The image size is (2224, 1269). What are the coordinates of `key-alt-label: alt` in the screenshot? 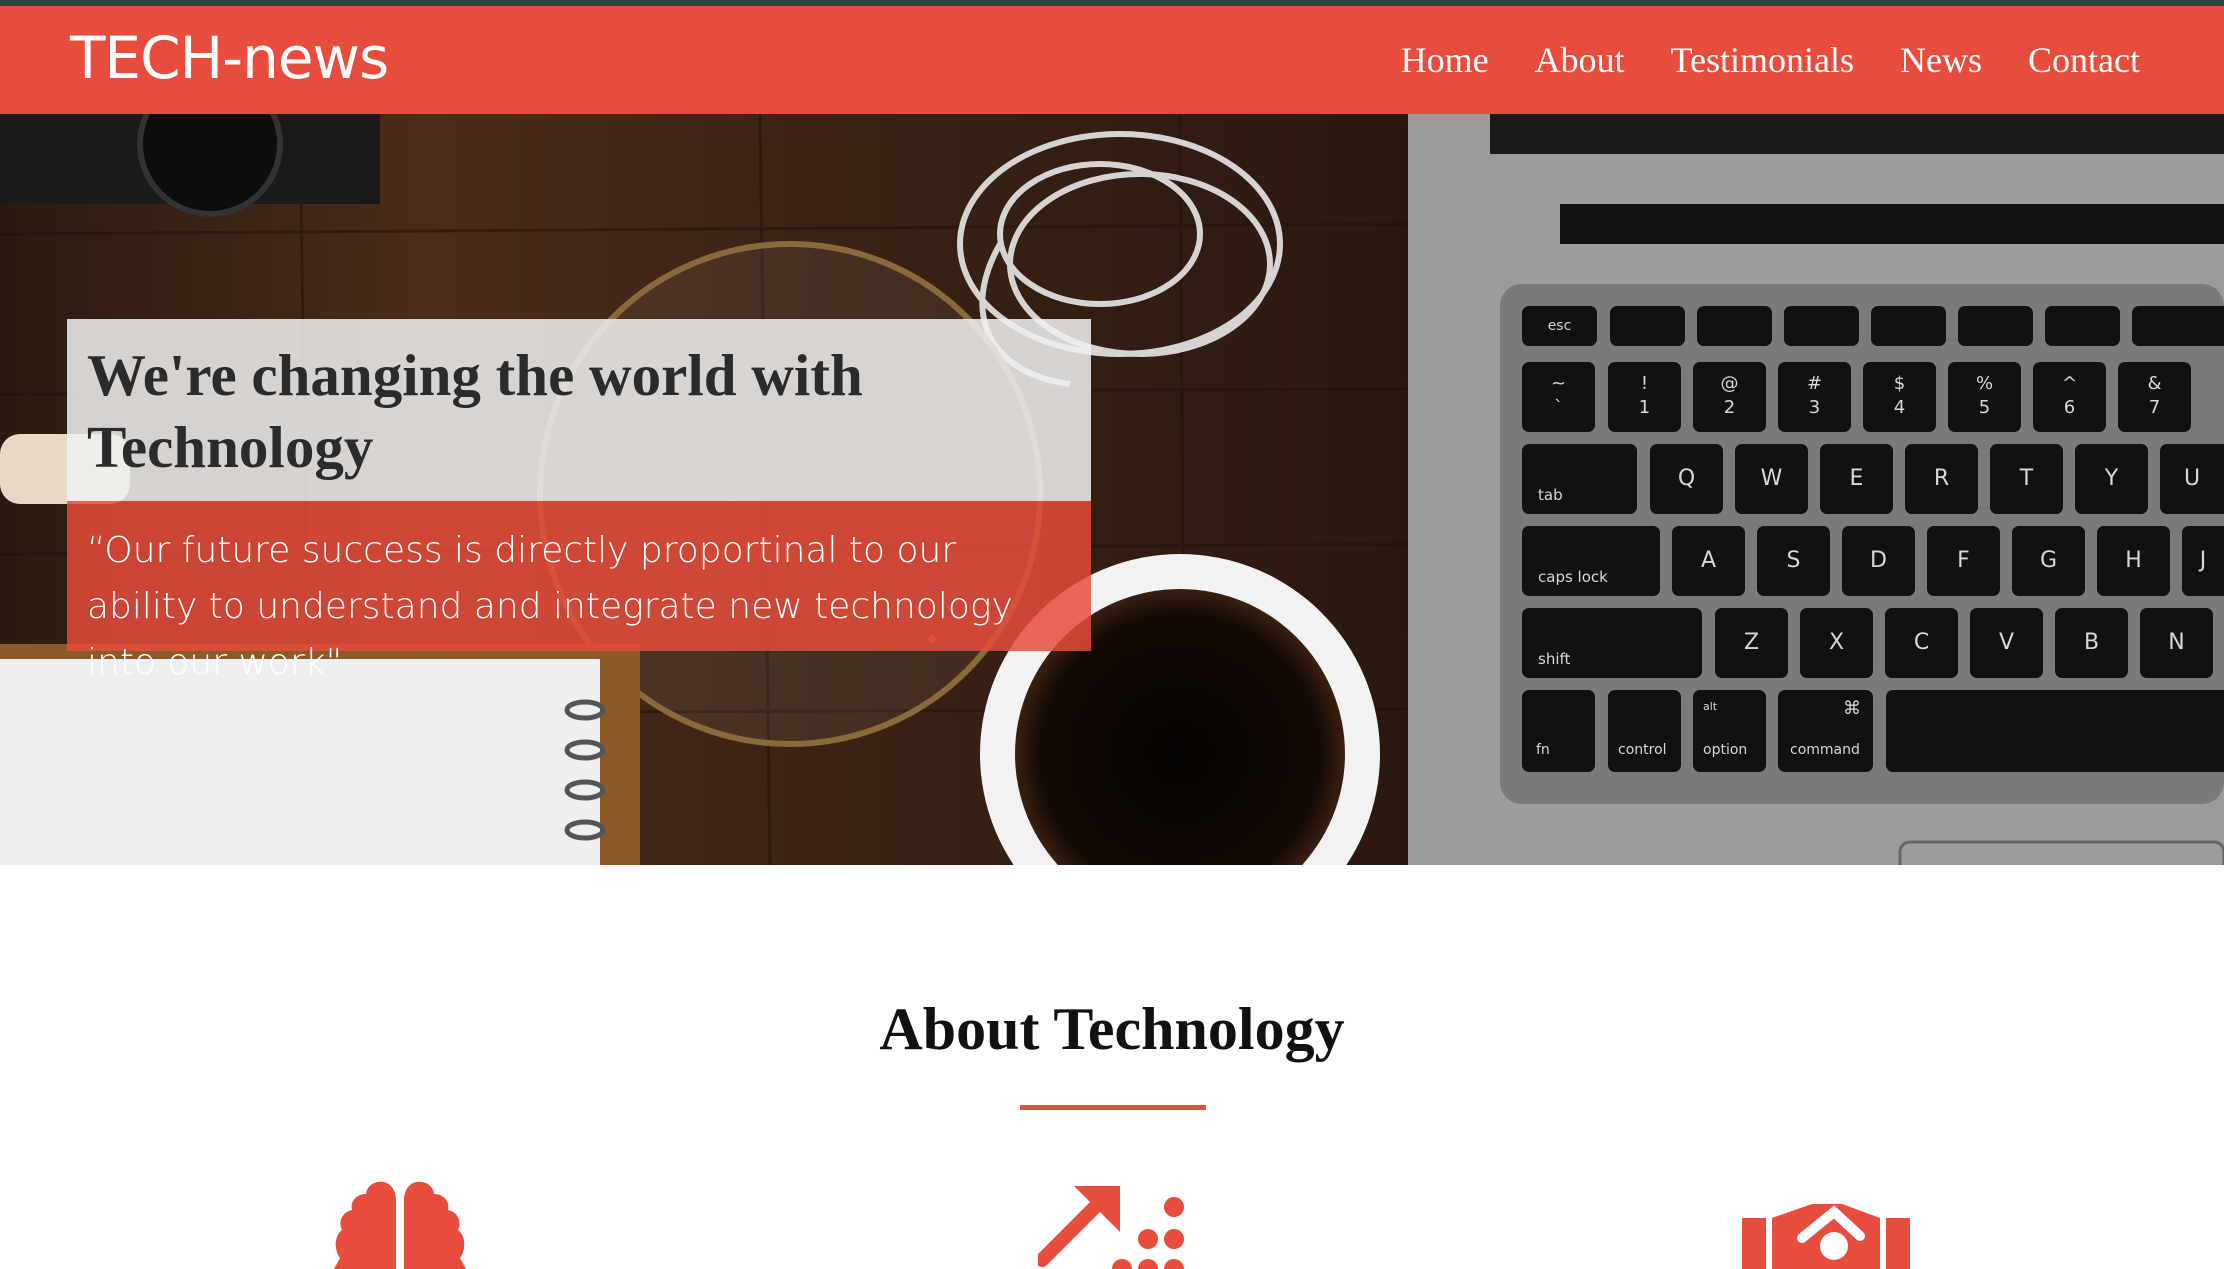 It's located at (1710, 706).